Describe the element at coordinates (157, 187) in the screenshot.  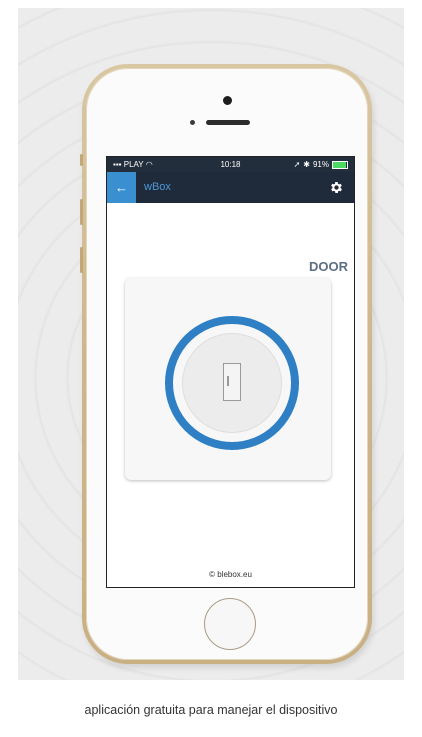
I see `app-title: wBox` at that location.